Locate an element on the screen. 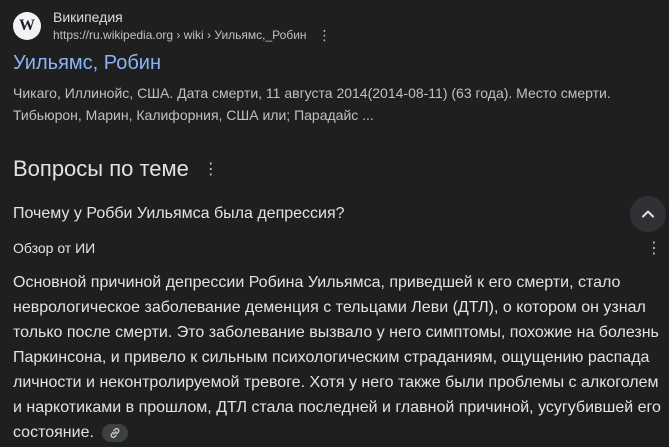  question-row: Почему у Робби Уильямса была депрессия? is located at coordinates (339, 214).